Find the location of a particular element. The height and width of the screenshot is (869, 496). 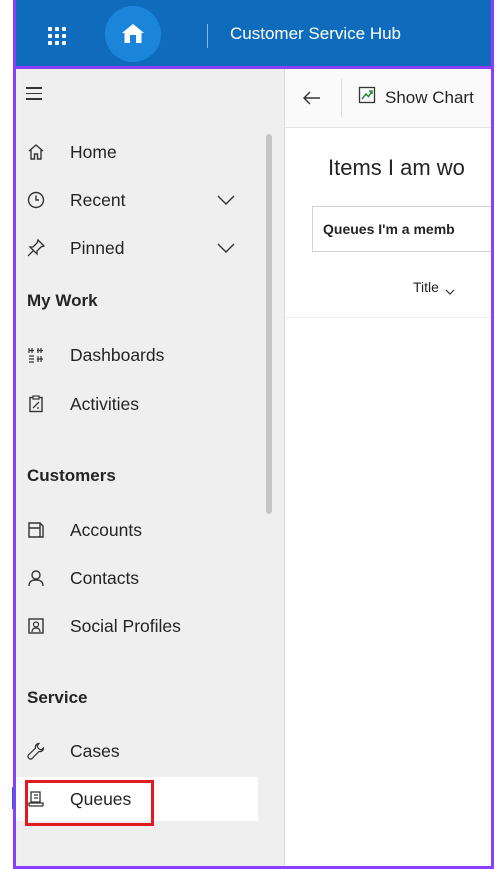

hamburger-menu-button is located at coordinates (37, 95).